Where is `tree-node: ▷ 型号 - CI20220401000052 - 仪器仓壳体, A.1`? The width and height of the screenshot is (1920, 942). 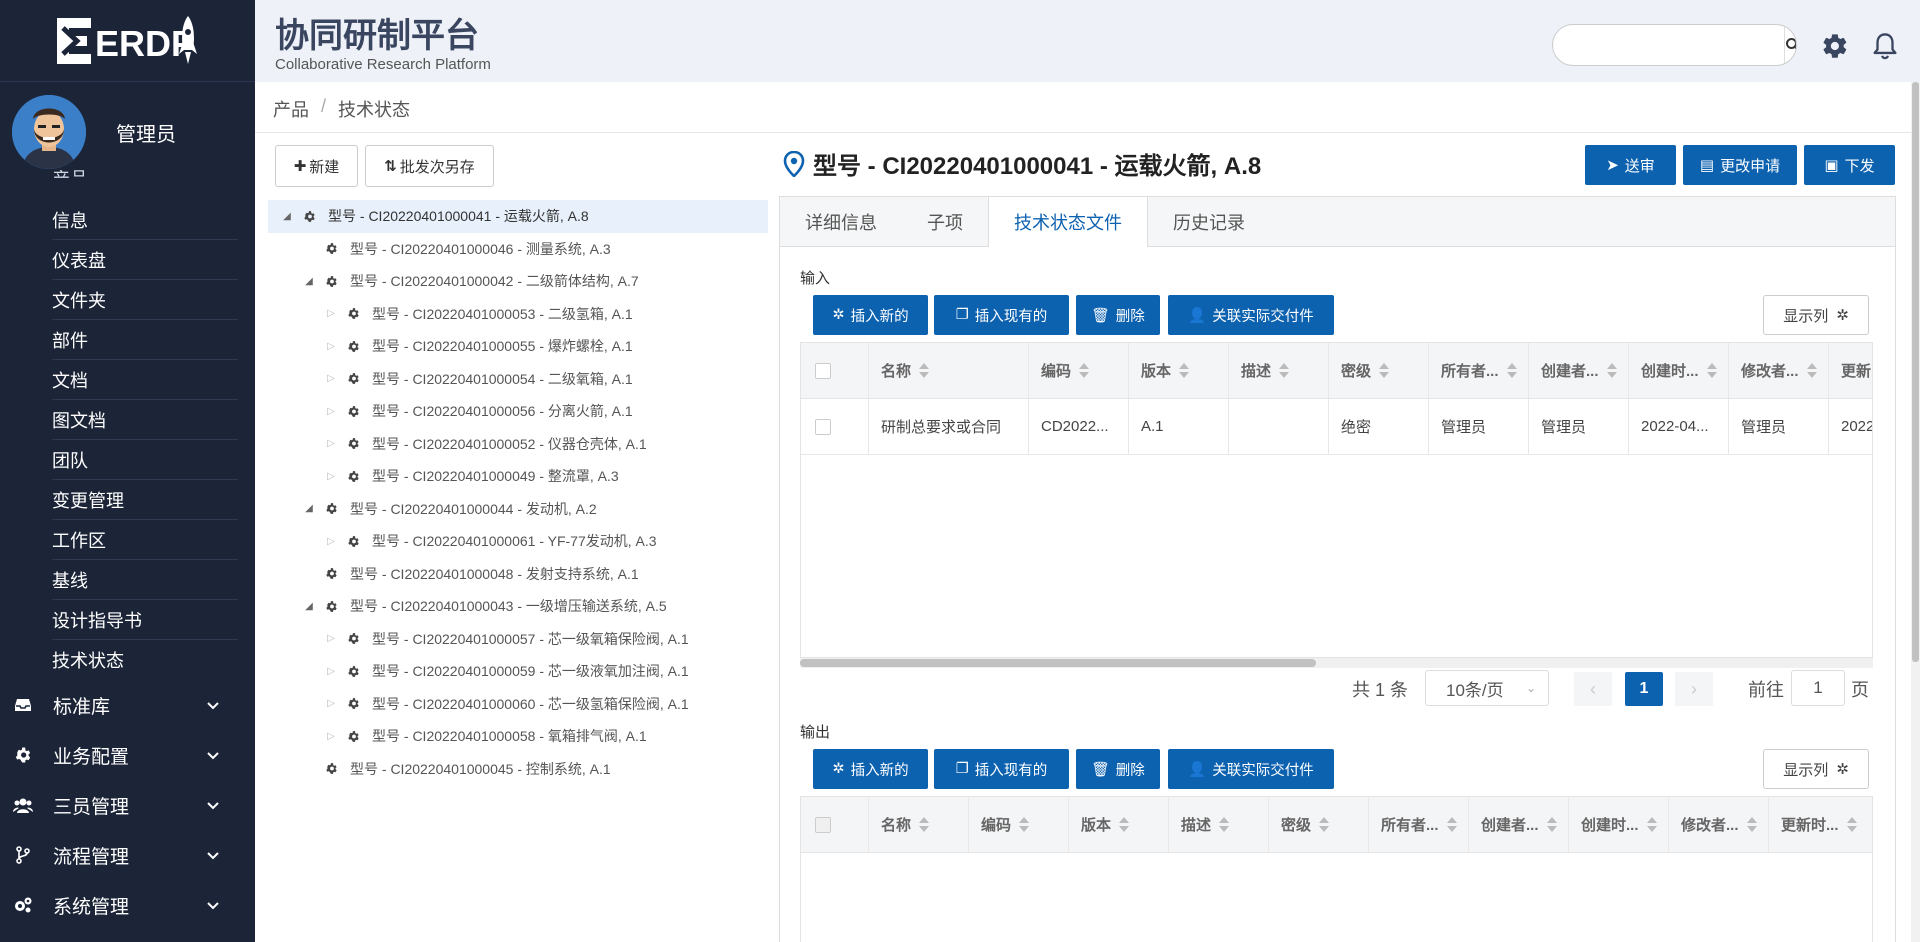
tree-node: ▷ 型号 - CI20220401000052 - 仪器仓壳体, A.1 is located at coordinates (518, 444).